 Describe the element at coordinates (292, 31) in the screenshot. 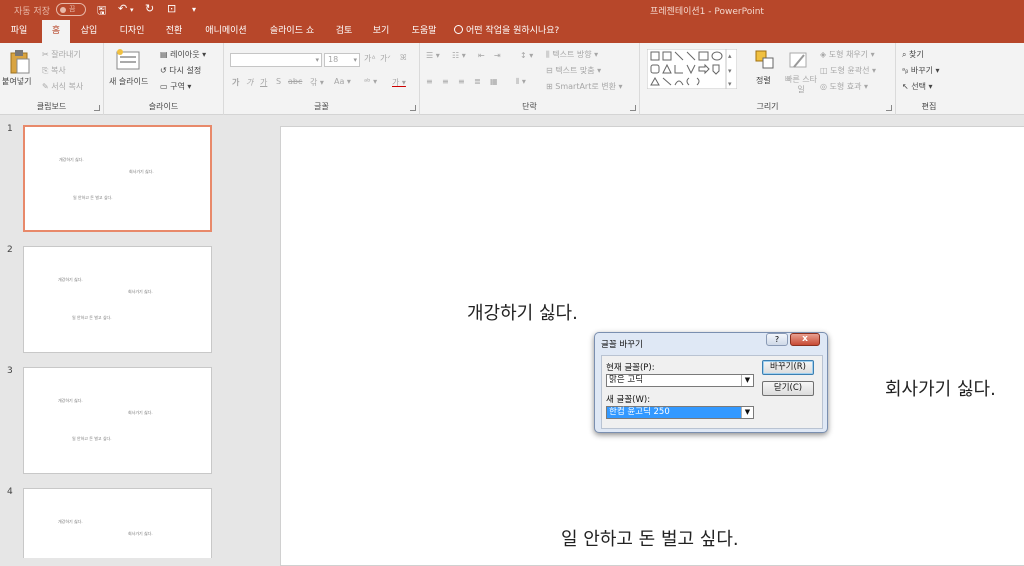

I see `tab-slideshow: 슬라이드 쇼` at that location.